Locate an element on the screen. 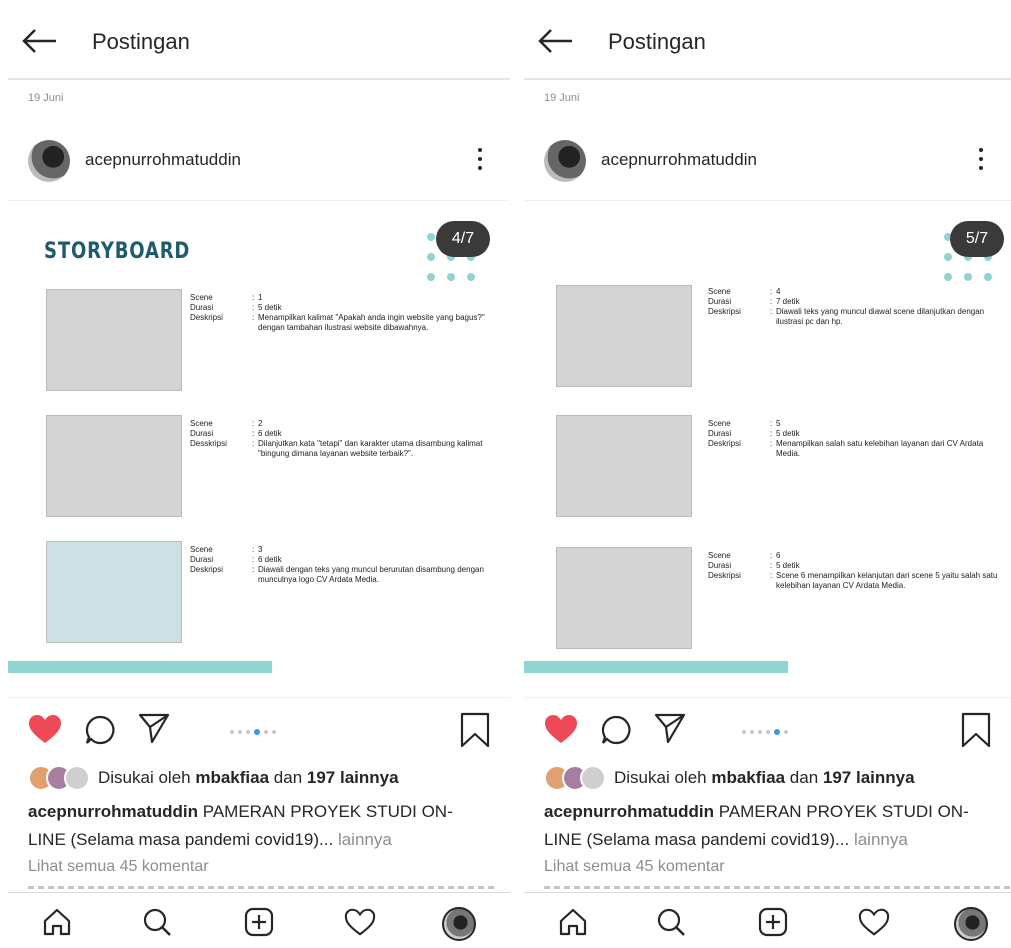 The width and height of the screenshot is (1011, 948). carousel-counter: 5/7 is located at coordinates (977, 239).